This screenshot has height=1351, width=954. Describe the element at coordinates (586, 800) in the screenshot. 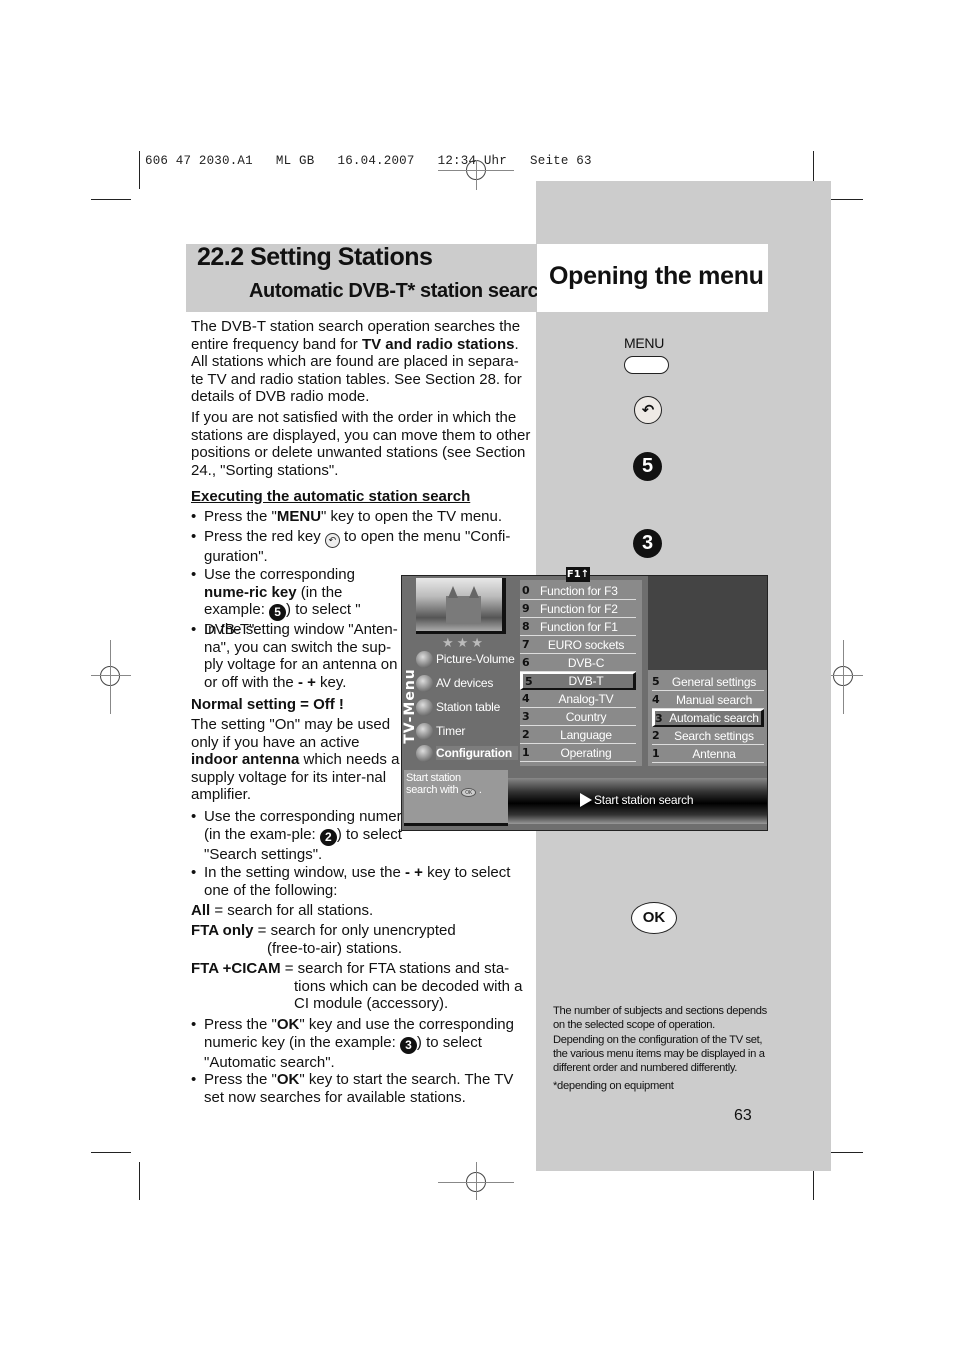

I see `play-icon` at that location.